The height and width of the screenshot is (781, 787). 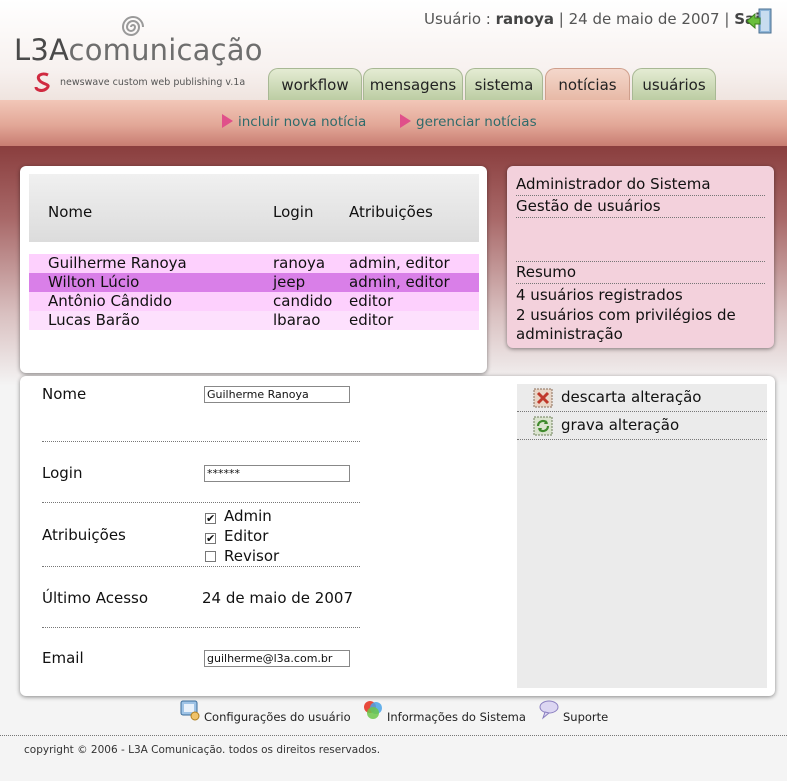 I want to click on manage-news-link: gerenciar notícias, so click(x=468, y=122).